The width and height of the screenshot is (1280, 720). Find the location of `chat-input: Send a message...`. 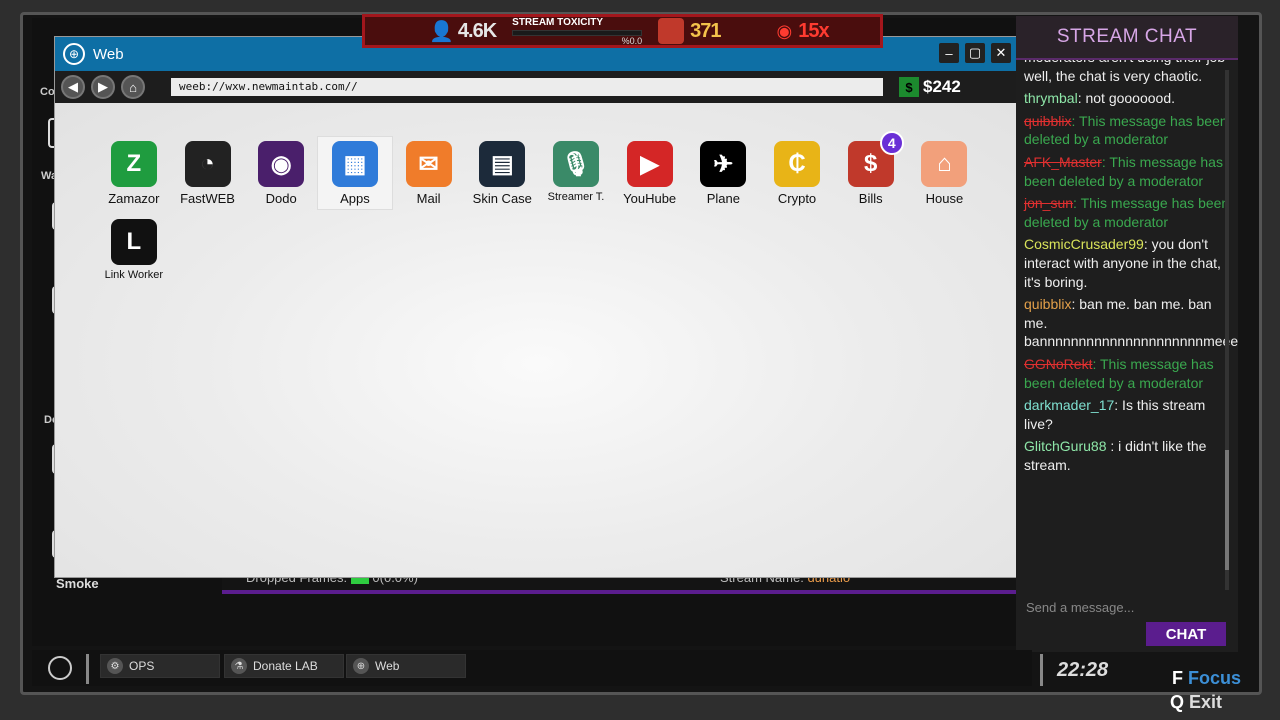

chat-input: Send a message... is located at coordinates (1127, 610).